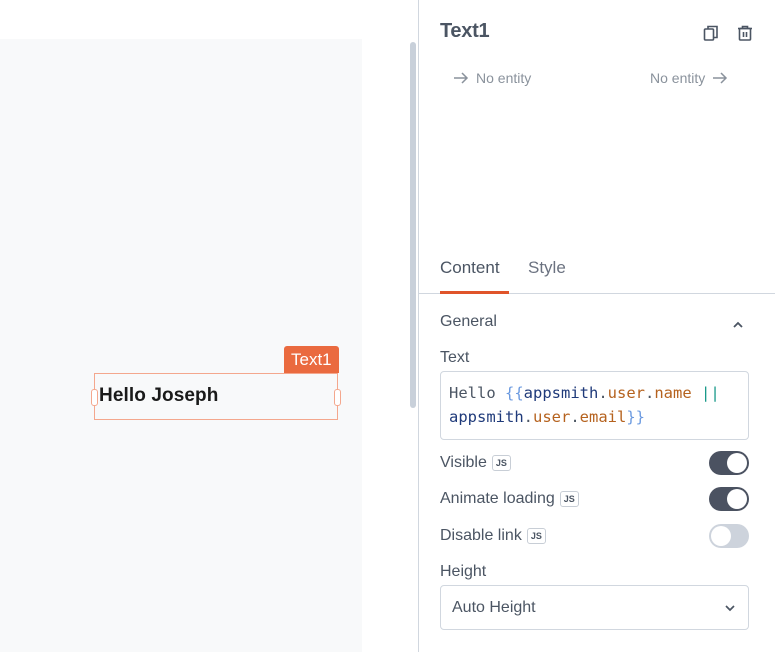  Describe the element at coordinates (474, 292) in the screenshot. I see `active-tab-indicator` at that location.